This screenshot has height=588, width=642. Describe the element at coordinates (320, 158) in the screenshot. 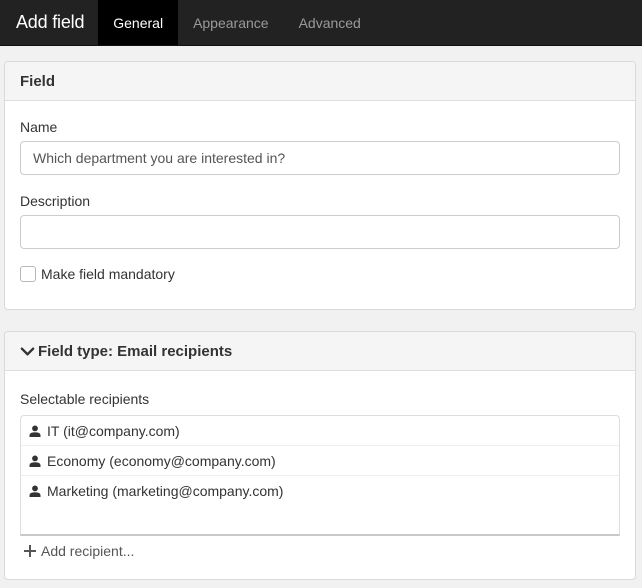

I see `name-input` at that location.